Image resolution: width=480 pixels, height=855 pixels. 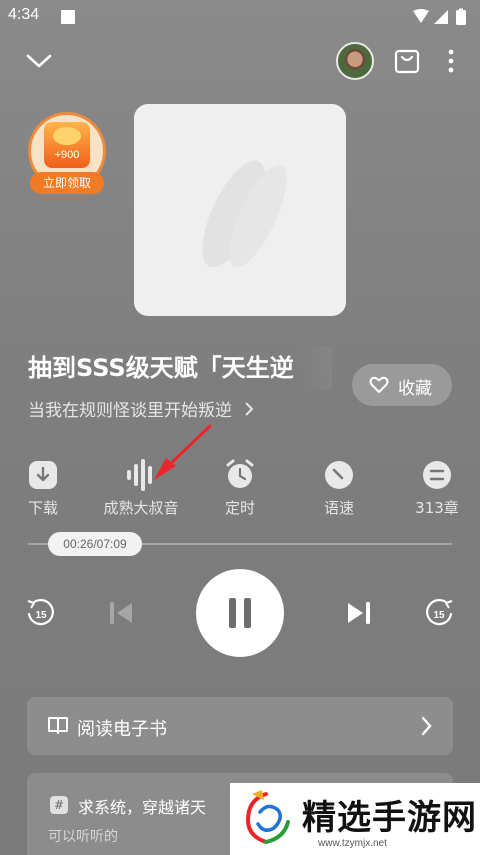 I want to click on rewind-seconds: 15, so click(x=41, y=615).